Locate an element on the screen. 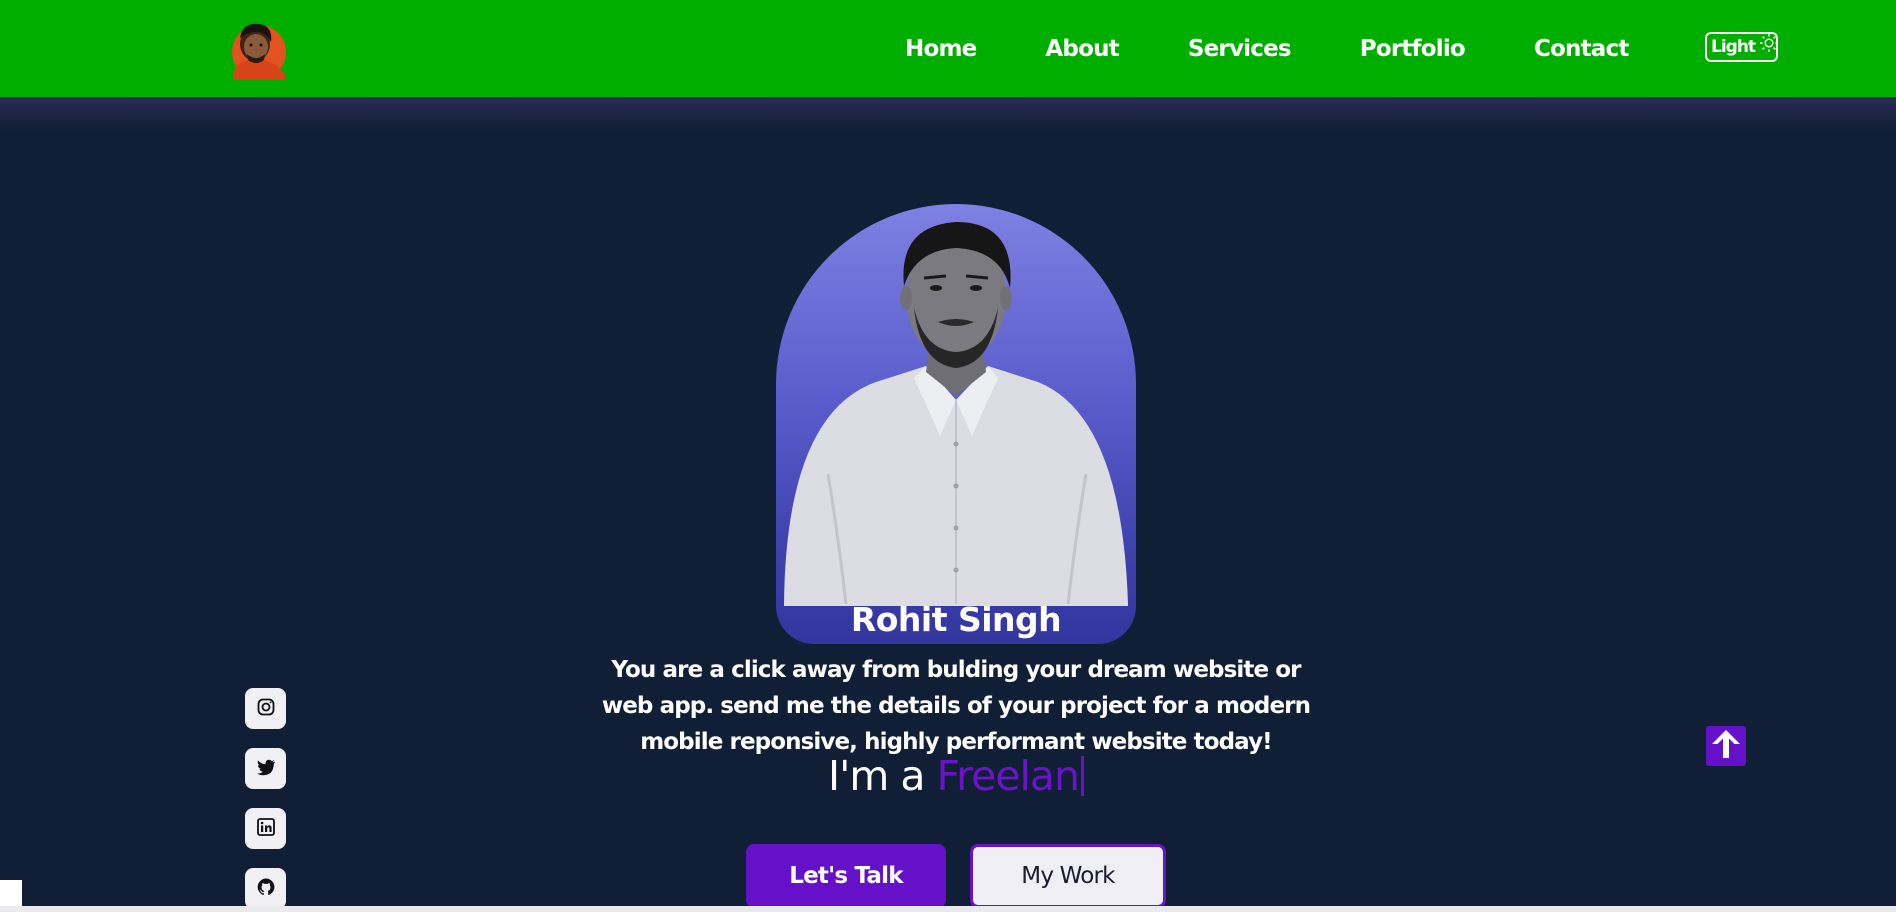 Image resolution: width=1896 pixels, height=912 pixels. github-link is located at coordinates (265, 888).